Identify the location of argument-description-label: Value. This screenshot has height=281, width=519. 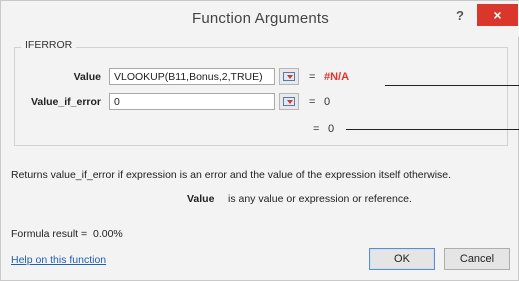
(201, 199).